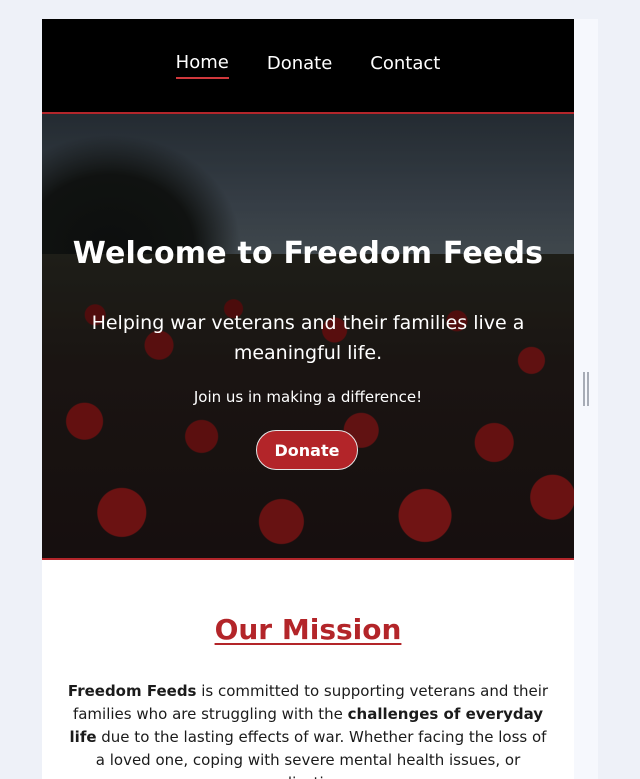 The height and width of the screenshot is (779, 640). What do you see at coordinates (308, 629) in the screenshot?
I see `mission-title: Our Mission` at bounding box center [308, 629].